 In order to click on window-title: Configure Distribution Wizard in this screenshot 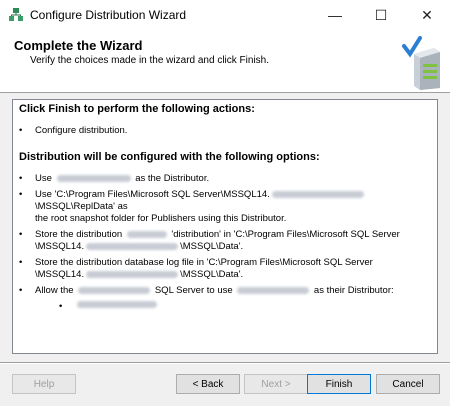, I will do `click(108, 15)`.